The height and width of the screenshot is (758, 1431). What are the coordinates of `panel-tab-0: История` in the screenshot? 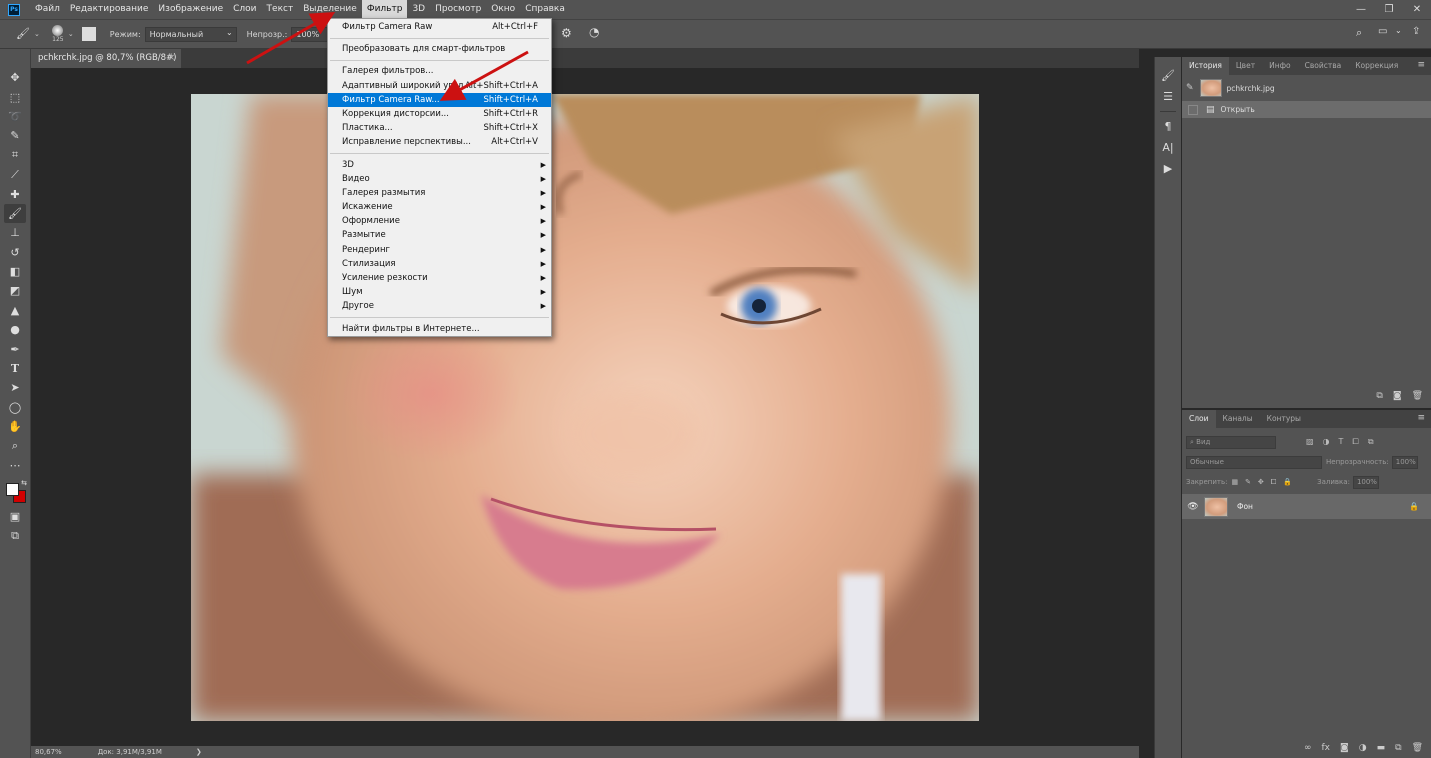 It's located at (1205, 66).